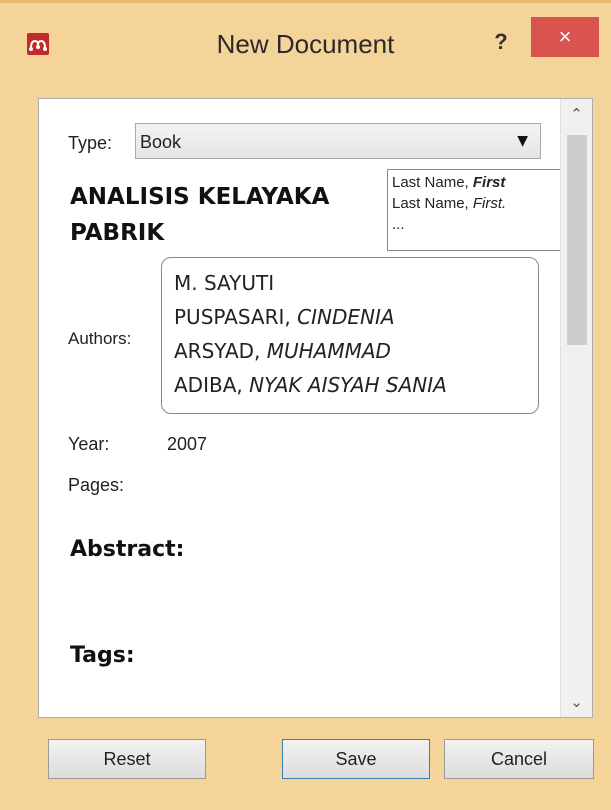  I want to click on scrollbar-thumb, so click(577, 240).